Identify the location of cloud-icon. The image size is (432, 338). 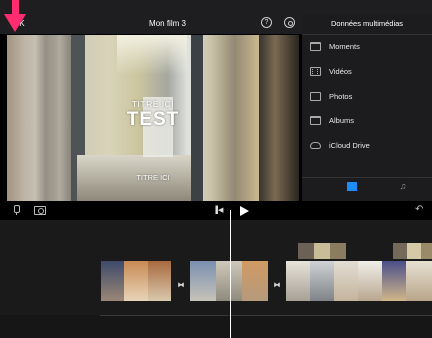
(315, 145).